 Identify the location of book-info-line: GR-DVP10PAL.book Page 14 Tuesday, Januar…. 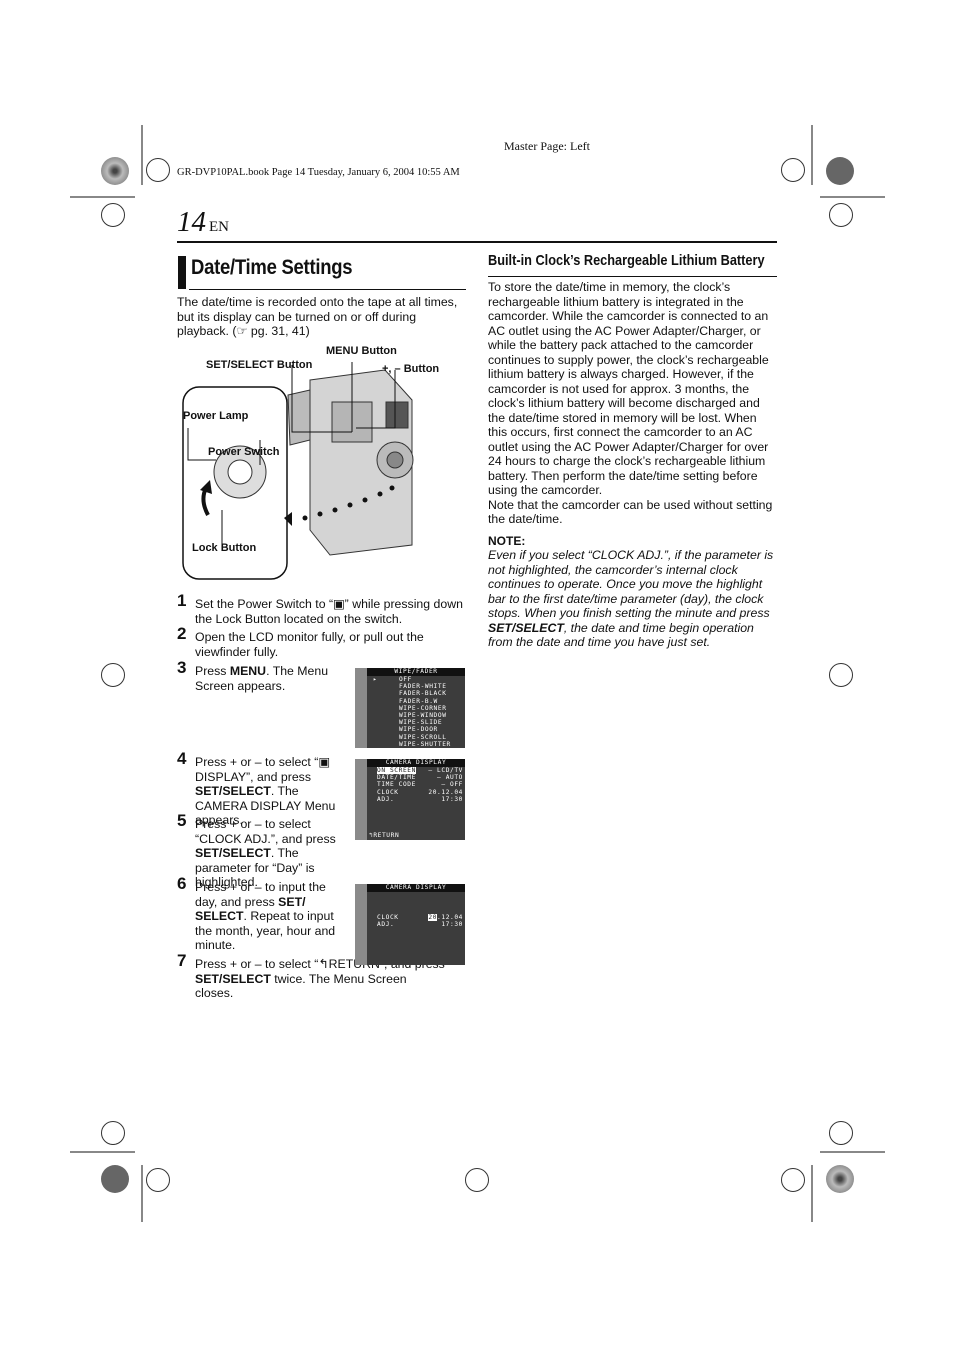
(318, 172).